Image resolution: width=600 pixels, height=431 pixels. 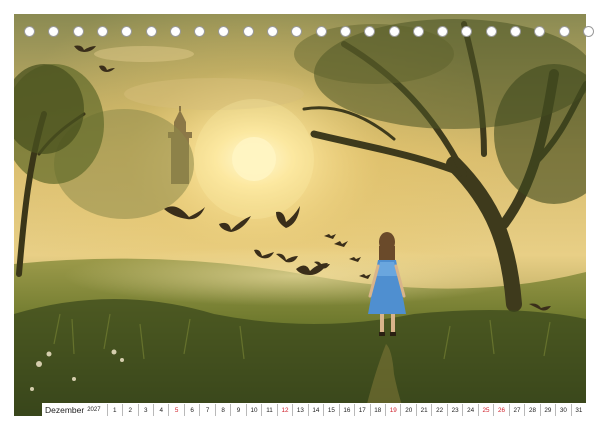 I want to click on day-cell: 2, so click(x=129, y=410).